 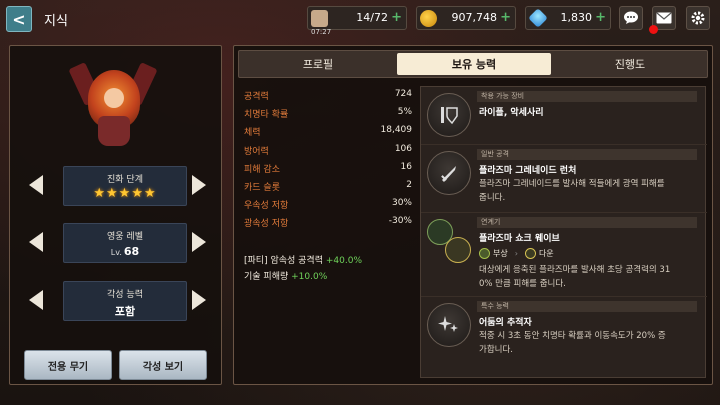 I want to click on level-label: 영웅 레벨, so click(x=125, y=237).